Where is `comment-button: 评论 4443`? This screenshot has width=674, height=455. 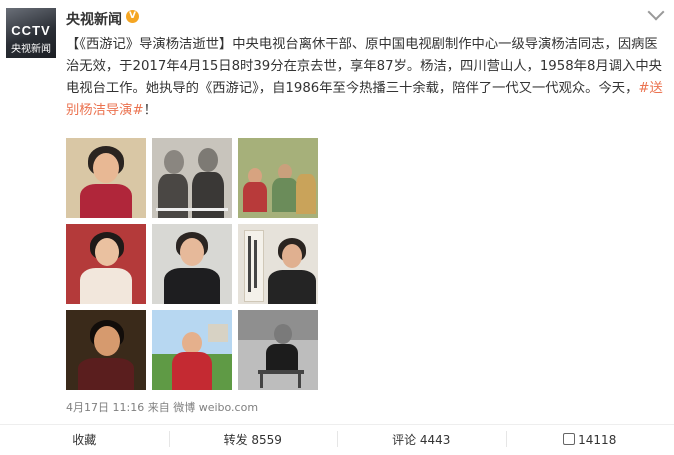
comment-button: 评论 4443 is located at coordinates (421, 436).